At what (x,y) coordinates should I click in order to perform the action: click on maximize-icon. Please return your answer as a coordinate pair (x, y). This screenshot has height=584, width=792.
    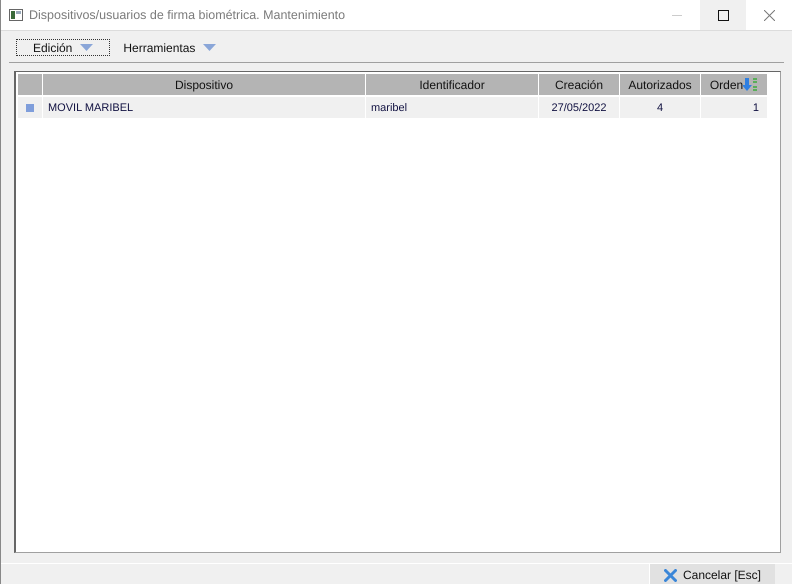
    Looking at the image, I should click on (723, 15).